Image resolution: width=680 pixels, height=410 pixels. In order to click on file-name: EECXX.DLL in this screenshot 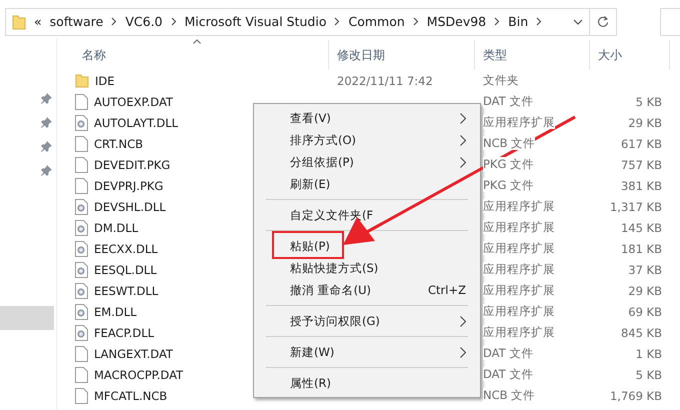, I will do `click(126, 249)`.